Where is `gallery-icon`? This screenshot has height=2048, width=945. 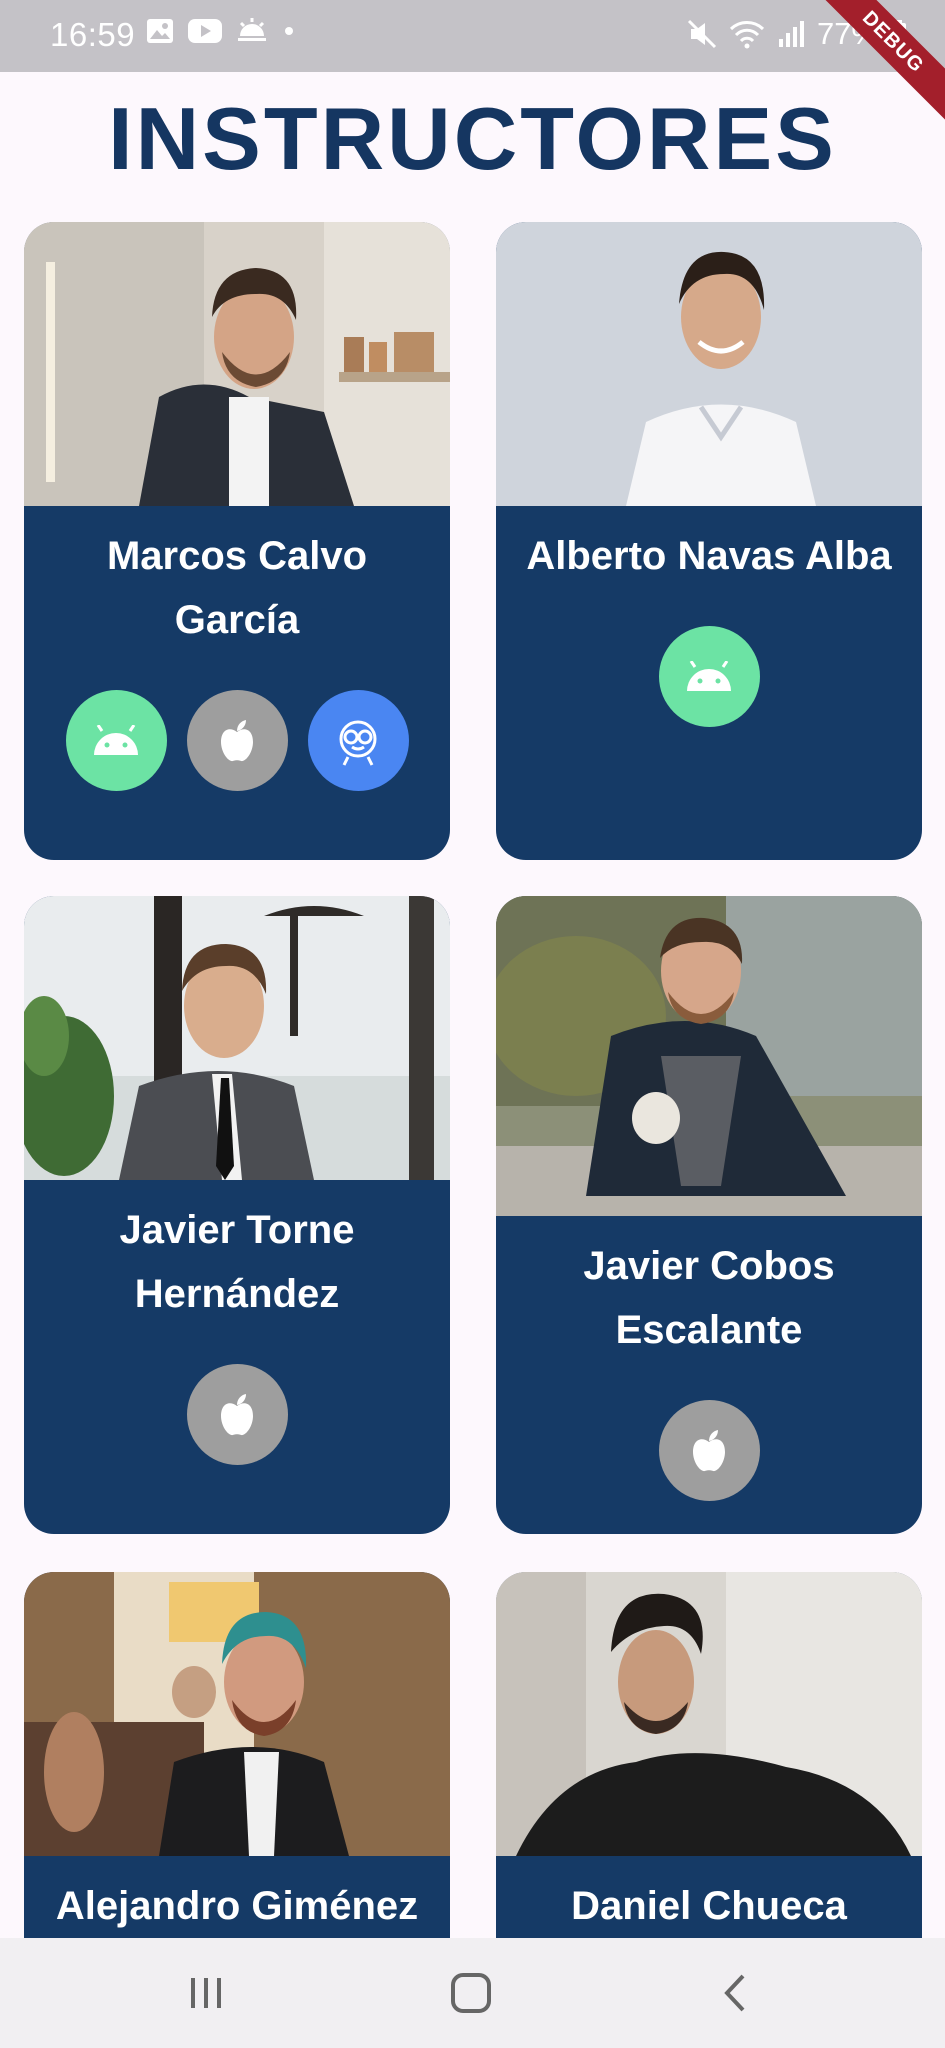
gallery-icon is located at coordinates (160, 31).